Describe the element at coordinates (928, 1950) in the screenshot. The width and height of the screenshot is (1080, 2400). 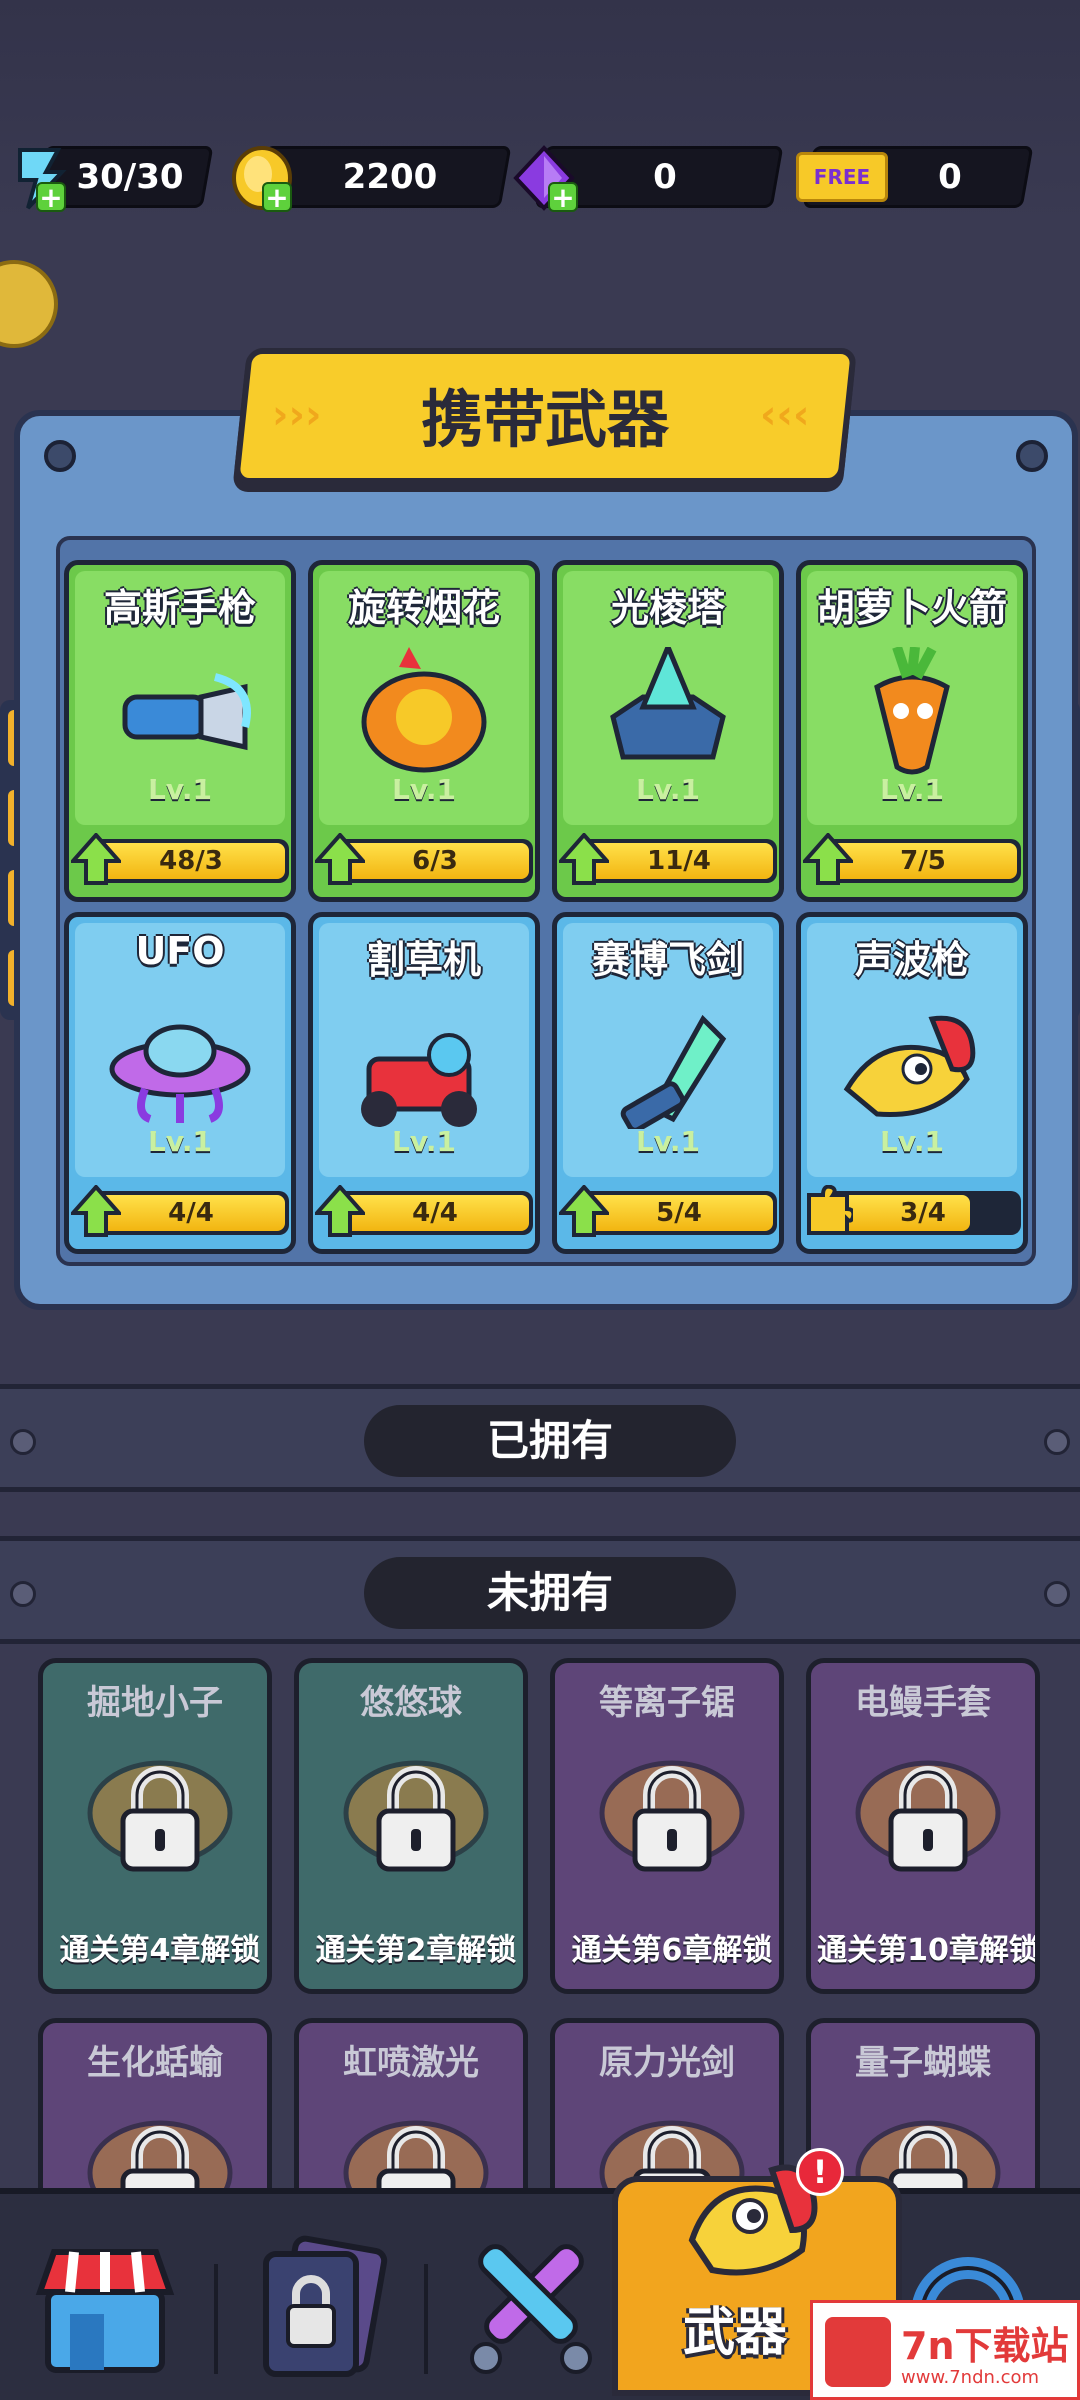
I see `unlock-hint: 通关第10章解锁` at that location.